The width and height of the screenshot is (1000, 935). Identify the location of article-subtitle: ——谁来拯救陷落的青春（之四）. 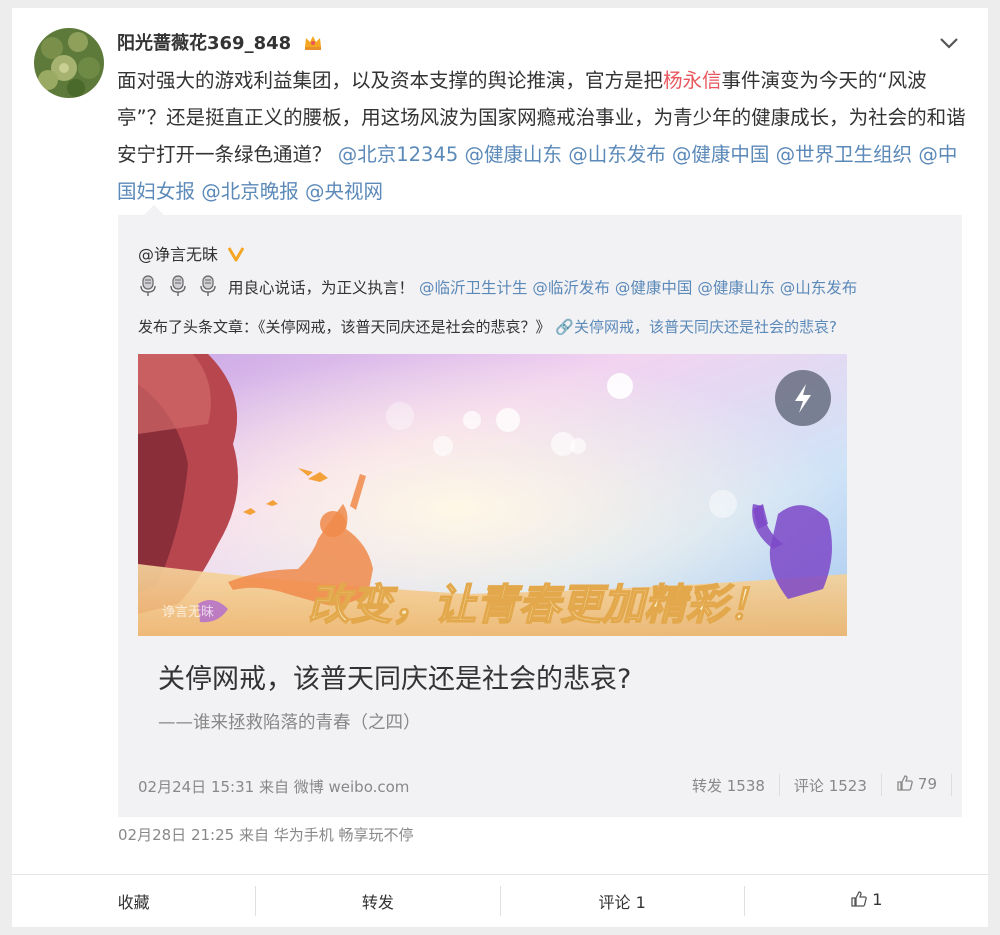
(289, 723).